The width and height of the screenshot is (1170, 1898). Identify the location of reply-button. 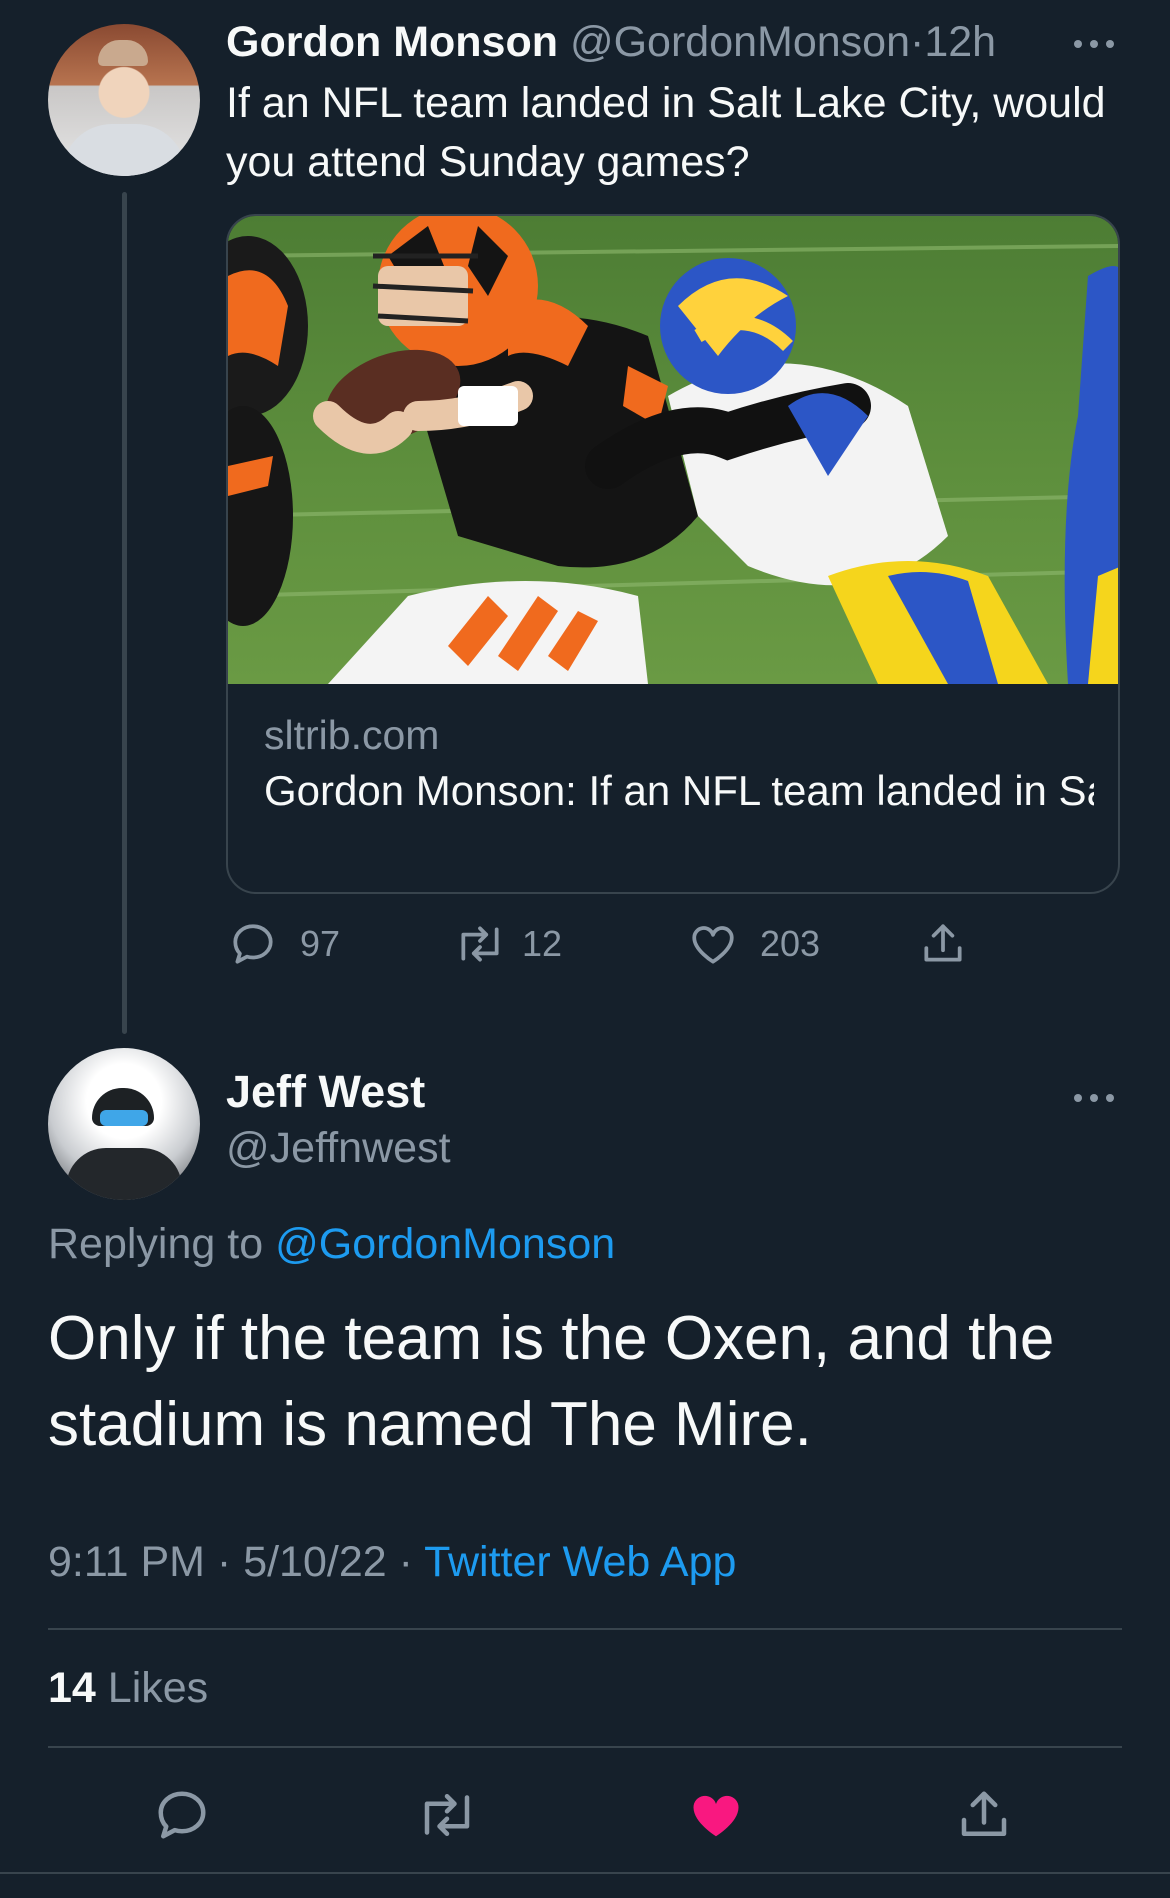
(182, 1815).